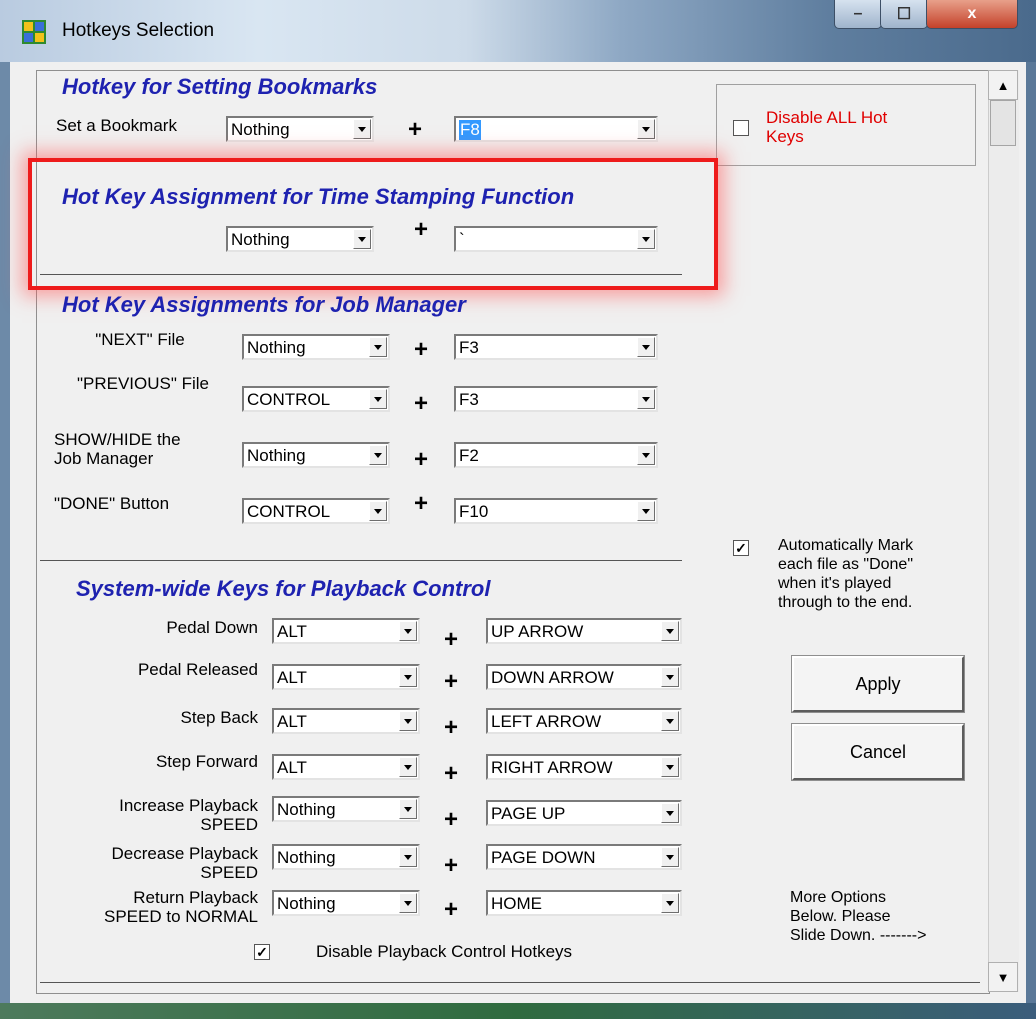  What do you see at coordinates (835, 583) in the screenshot?
I see `auto-mark-line: when it's played` at bounding box center [835, 583].